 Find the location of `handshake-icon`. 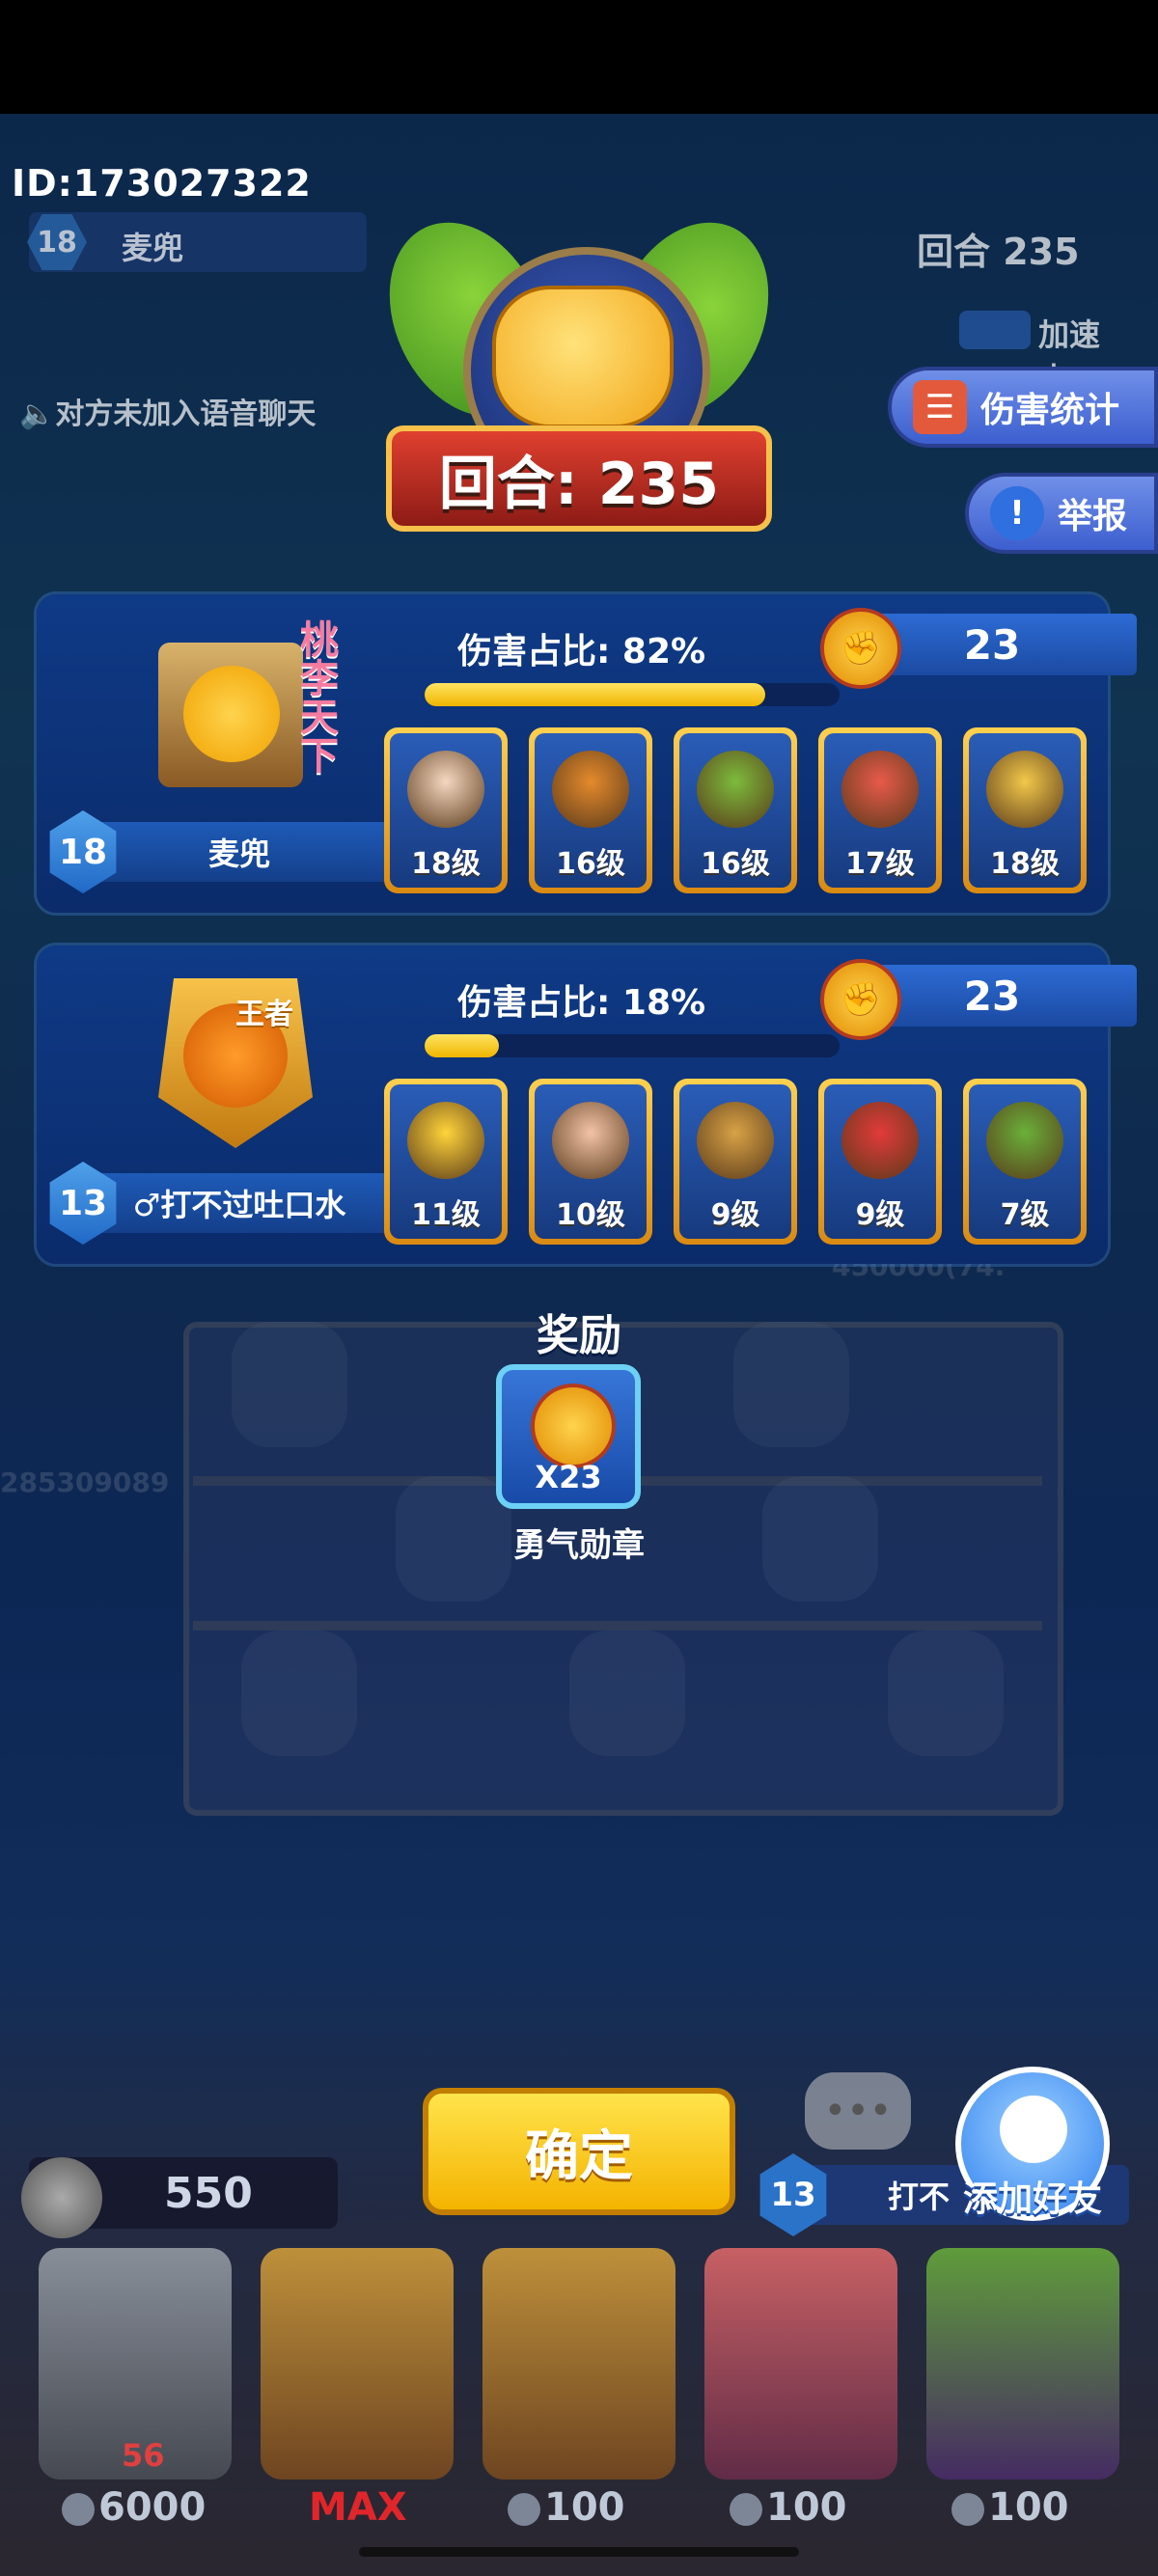

handshake-icon is located at coordinates (583, 357).